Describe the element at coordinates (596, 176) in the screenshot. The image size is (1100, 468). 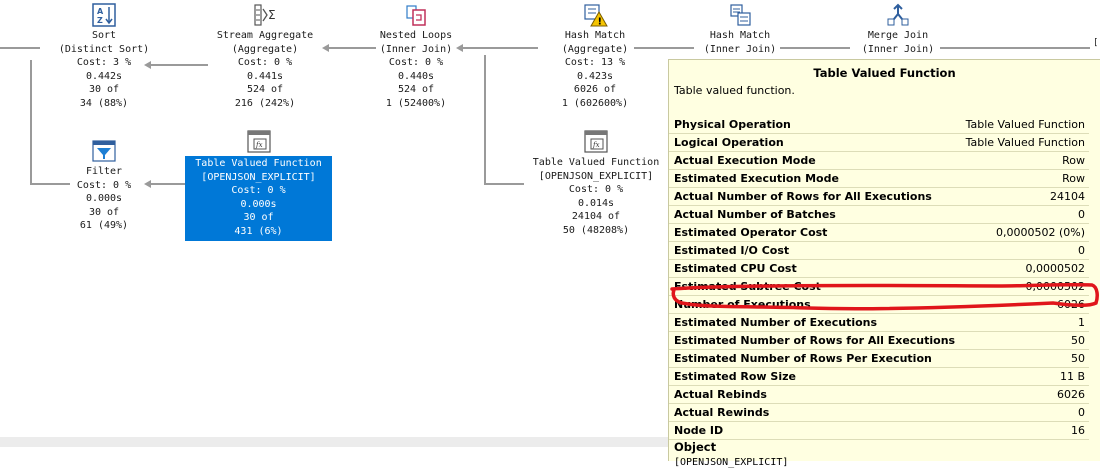
I see `node-line: [OPENJSON_EXPLICIT]` at that location.